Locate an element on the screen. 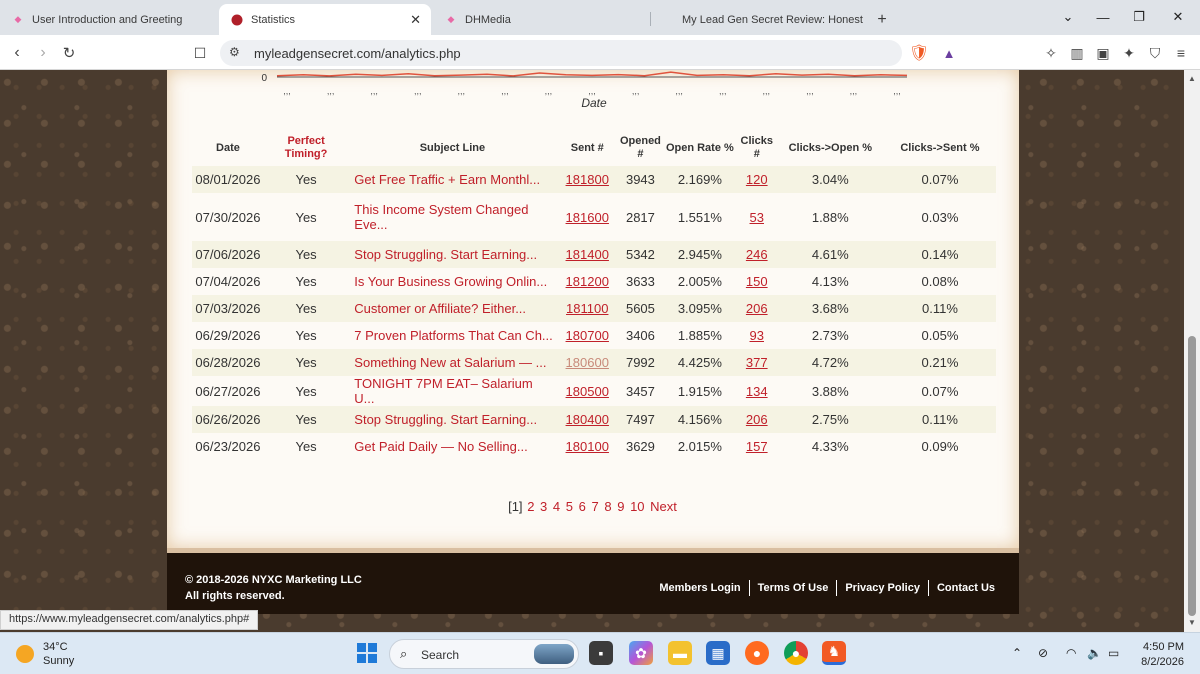 This screenshot has height=674, width=1200. clicks-count-link: 246 is located at coordinates (757, 254).